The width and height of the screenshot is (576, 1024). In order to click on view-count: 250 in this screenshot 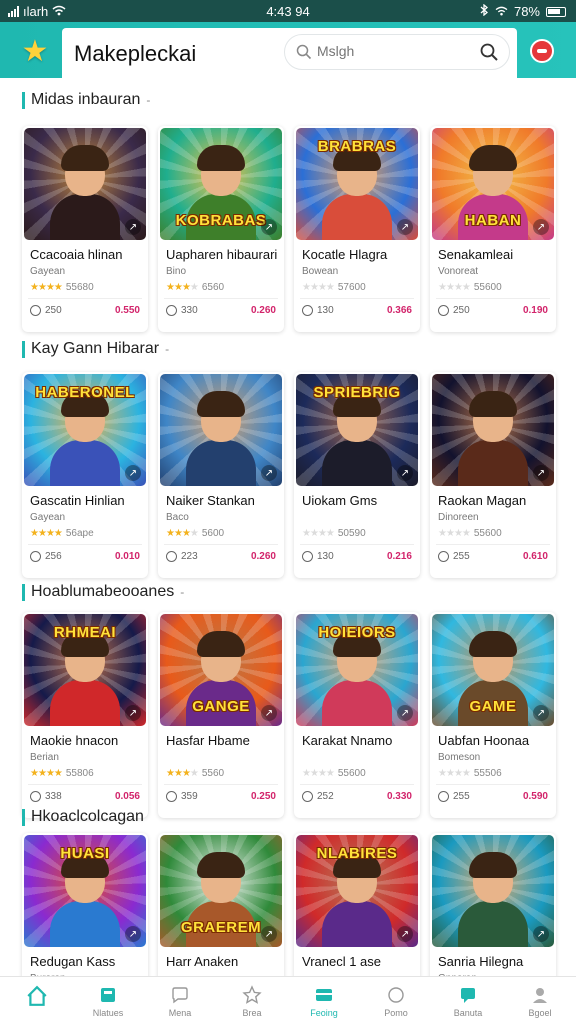, I will do `click(46, 310)`.